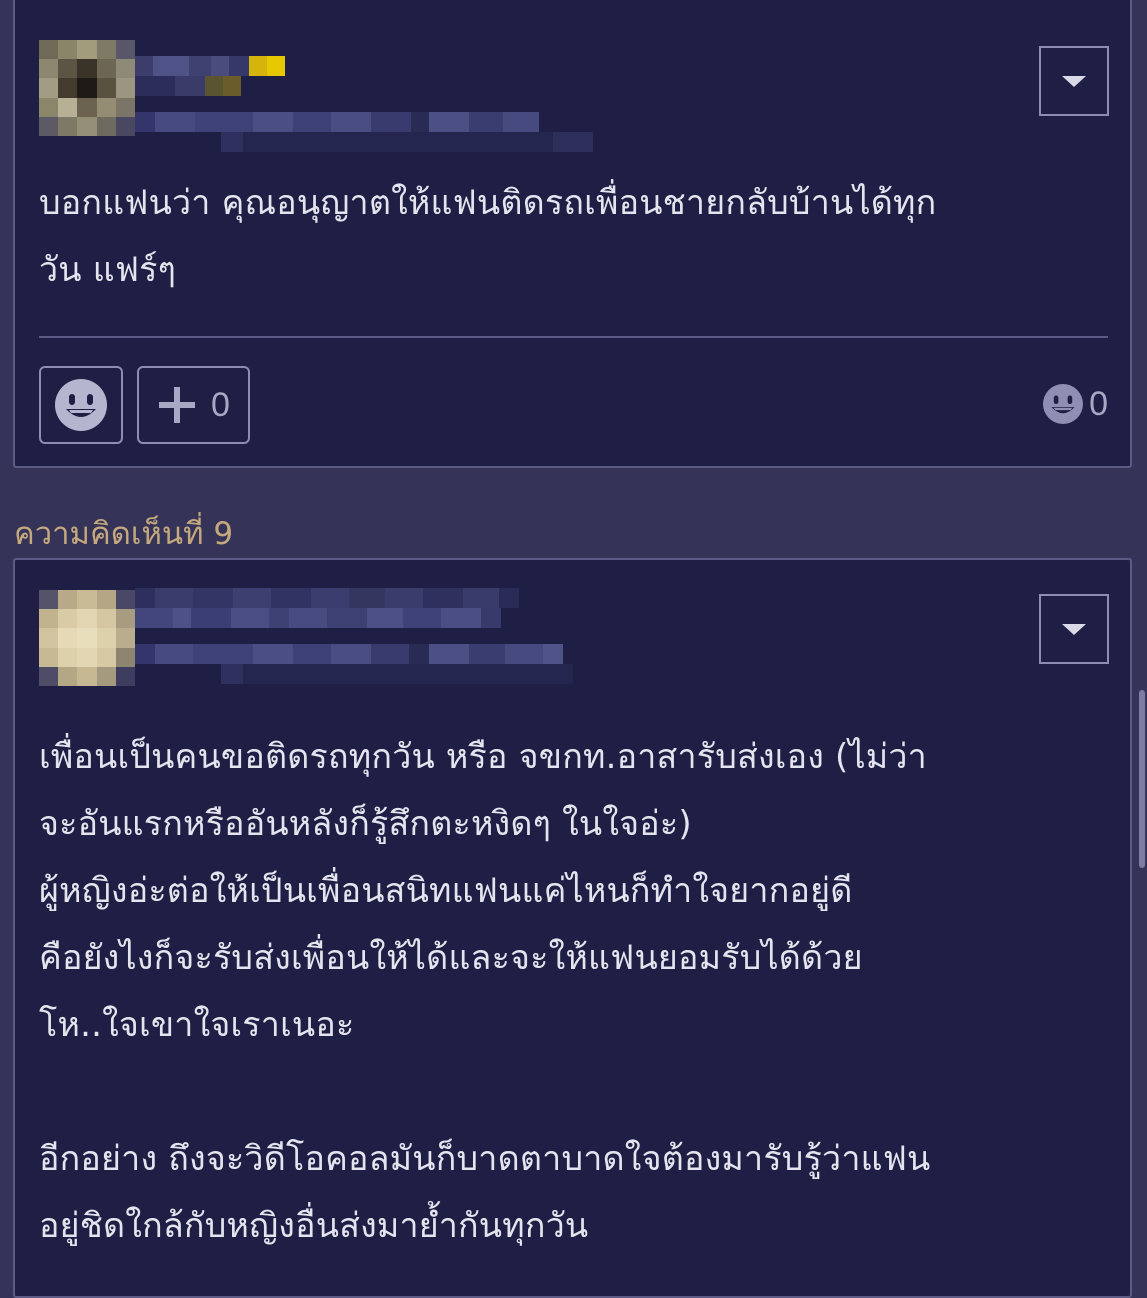 Image resolution: width=1147 pixels, height=1298 pixels. What do you see at coordinates (1098, 403) in the screenshot?
I see `reaction-count: 0` at bounding box center [1098, 403].